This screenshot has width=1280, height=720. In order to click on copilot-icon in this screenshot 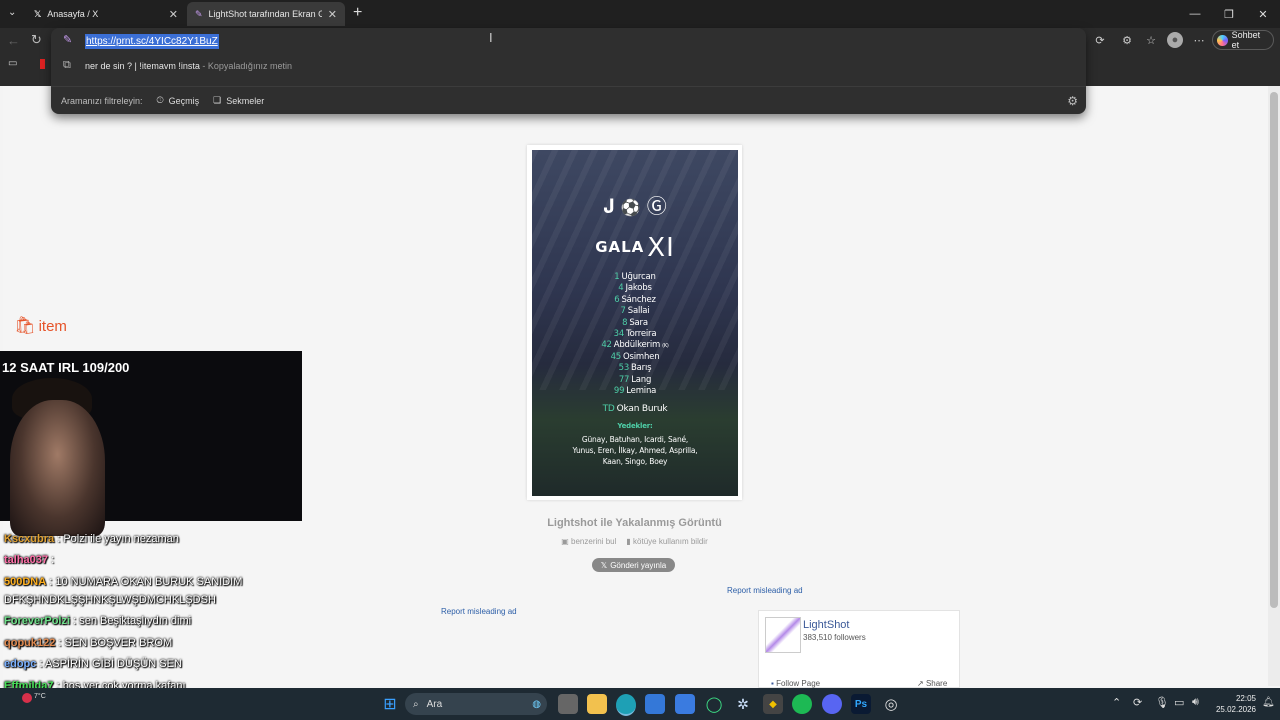, I will do `click(1222, 40)`.